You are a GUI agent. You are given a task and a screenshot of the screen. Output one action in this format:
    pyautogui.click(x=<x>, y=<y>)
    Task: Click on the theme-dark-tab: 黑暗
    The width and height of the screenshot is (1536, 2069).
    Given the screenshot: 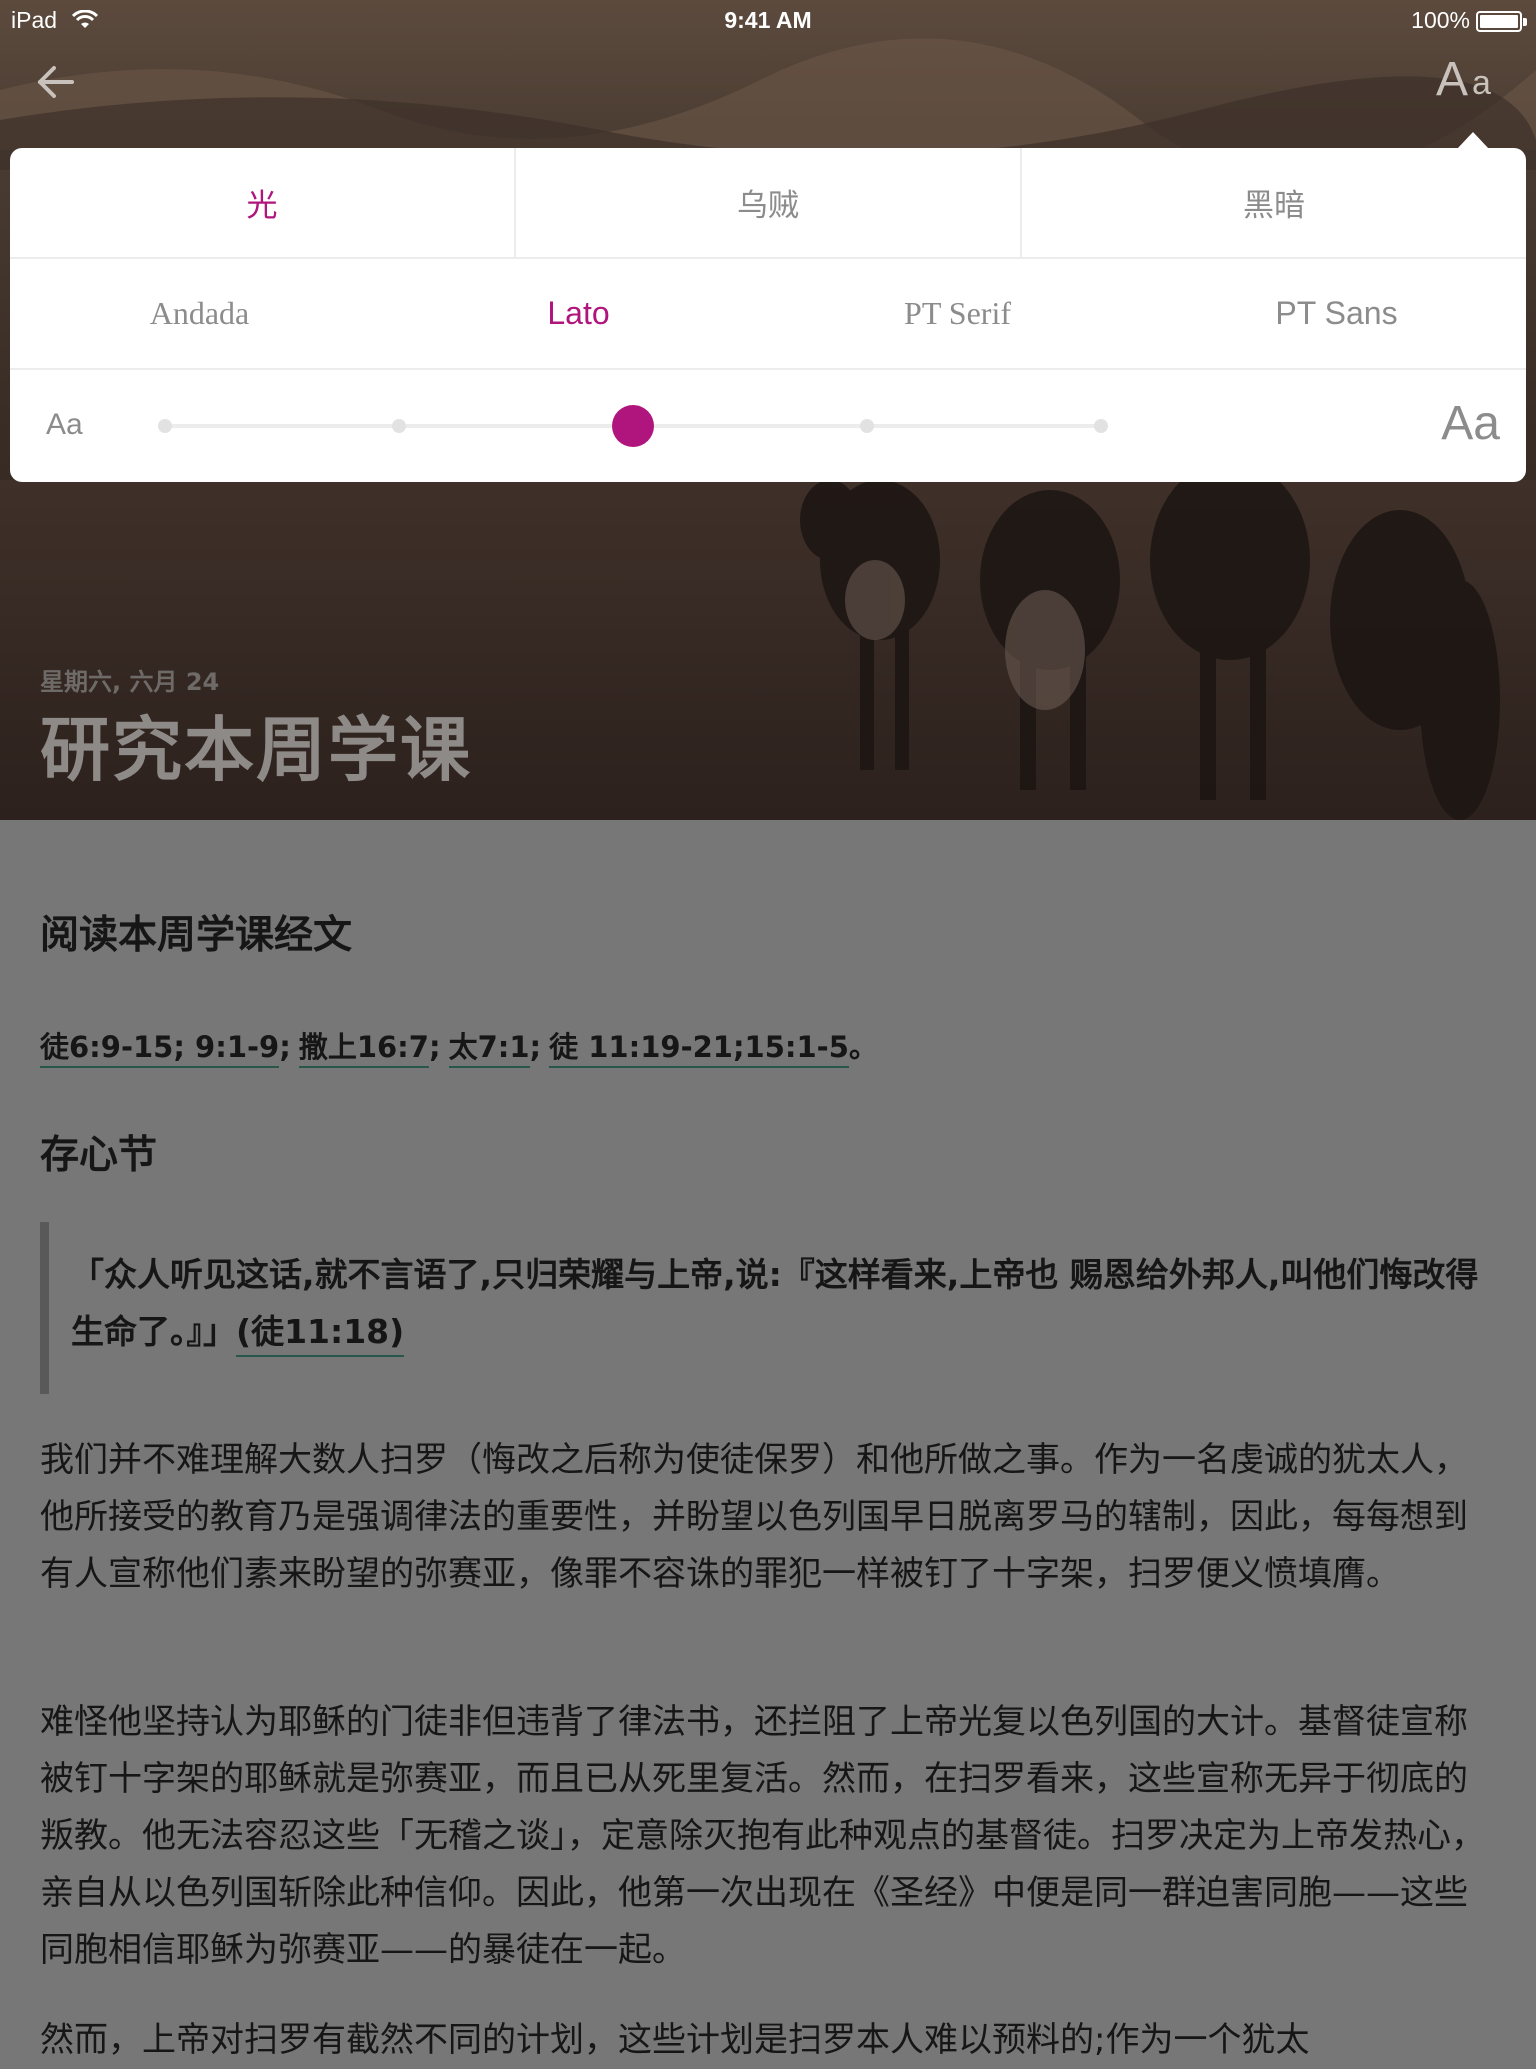 What is the action you would take?
    pyautogui.click(x=1274, y=202)
    